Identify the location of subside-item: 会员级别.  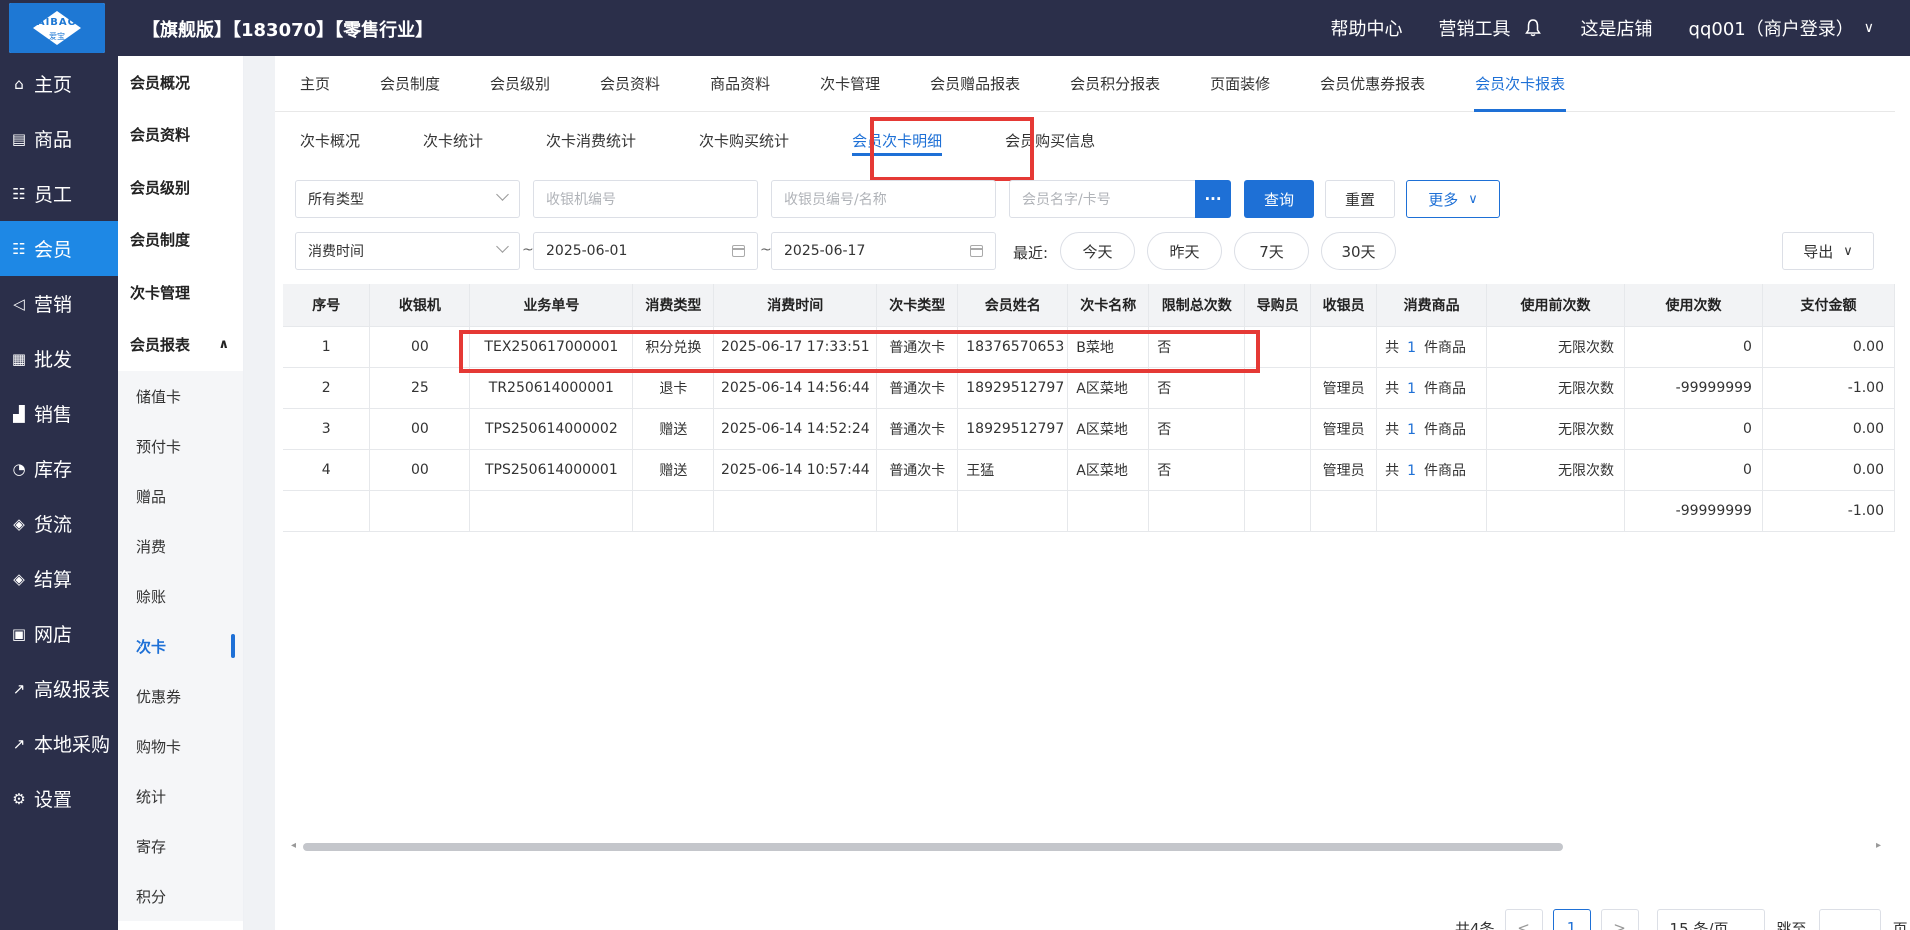
(180, 187).